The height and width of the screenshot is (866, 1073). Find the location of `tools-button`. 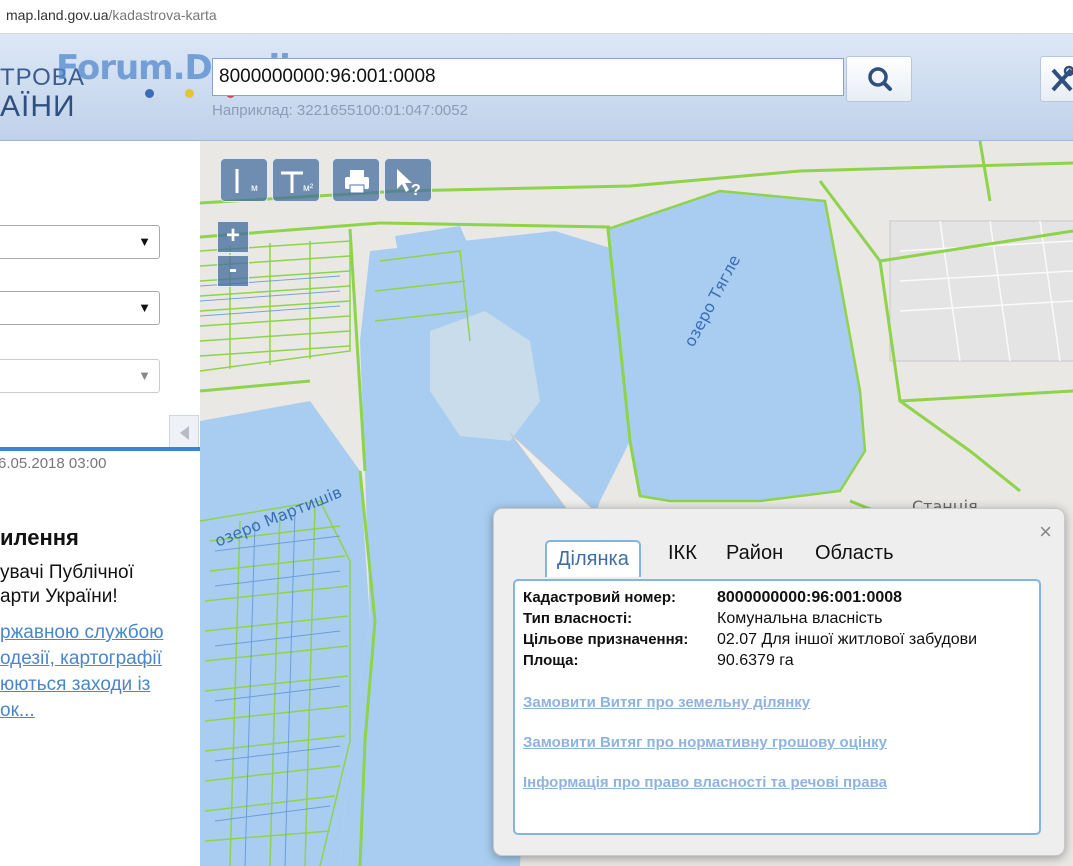

tools-button is located at coordinates (1056, 79).